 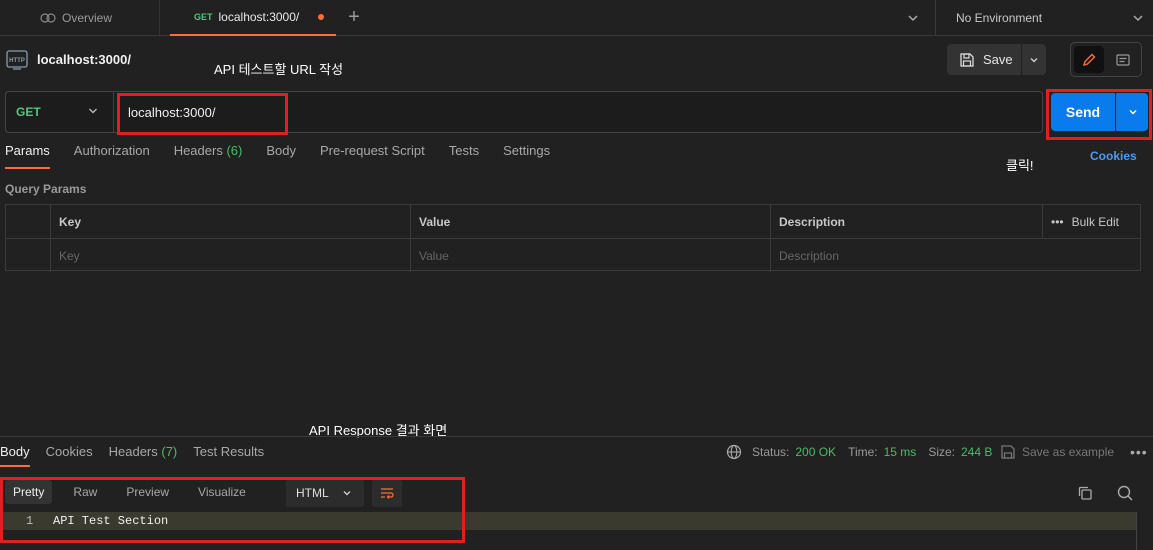 What do you see at coordinates (372, 156) in the screenshot?
I see `tab-prerequest-script: Pre-request Script` at bounding box center [372, 156].